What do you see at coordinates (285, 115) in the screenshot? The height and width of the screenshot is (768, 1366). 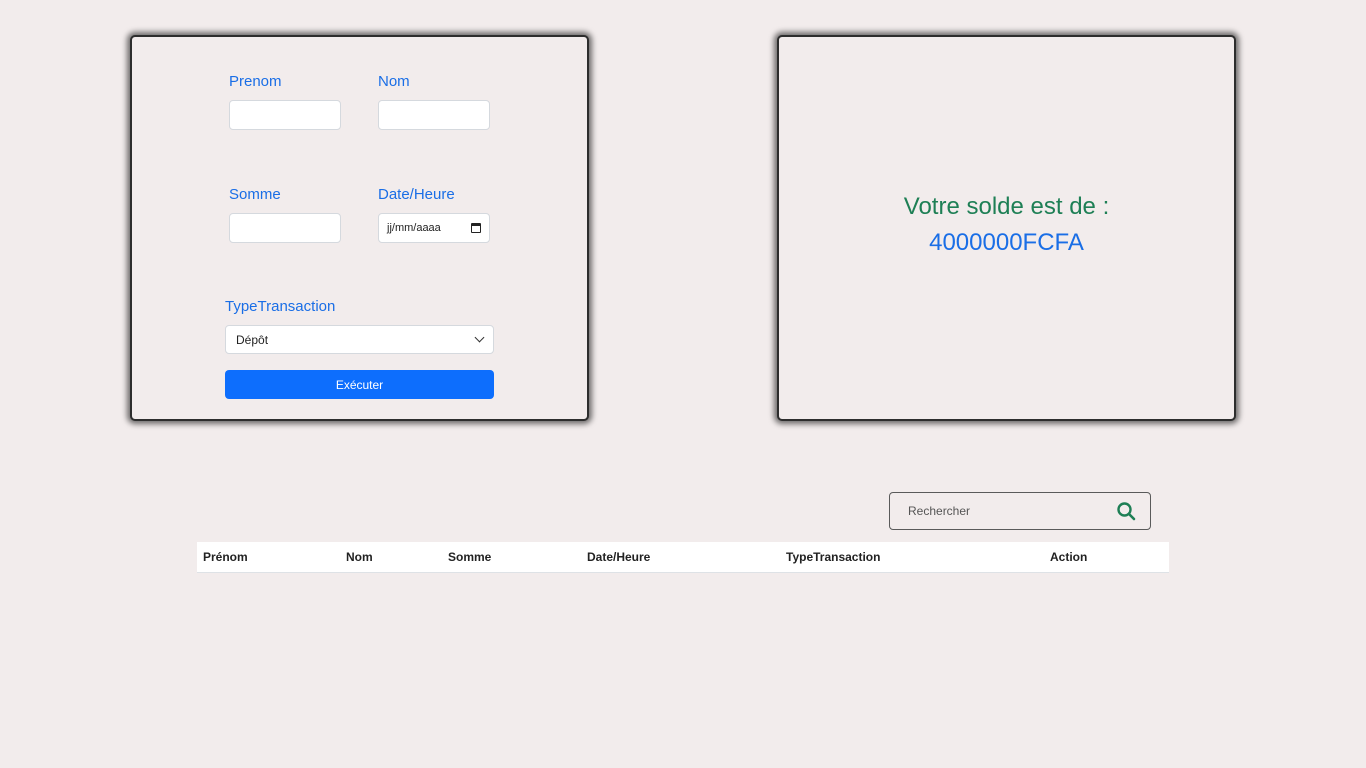 I see `prenom-input` at bounding box center [285, 115].